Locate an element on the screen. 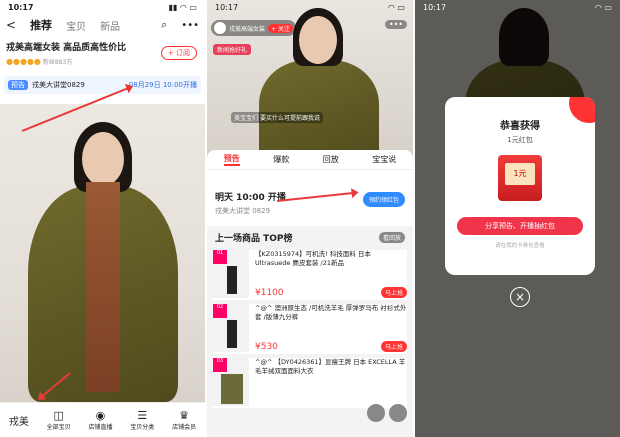 The width and height of the screenshot is (620, 437). bottom-logo: 戎美 is located at coordinates (19, 420).